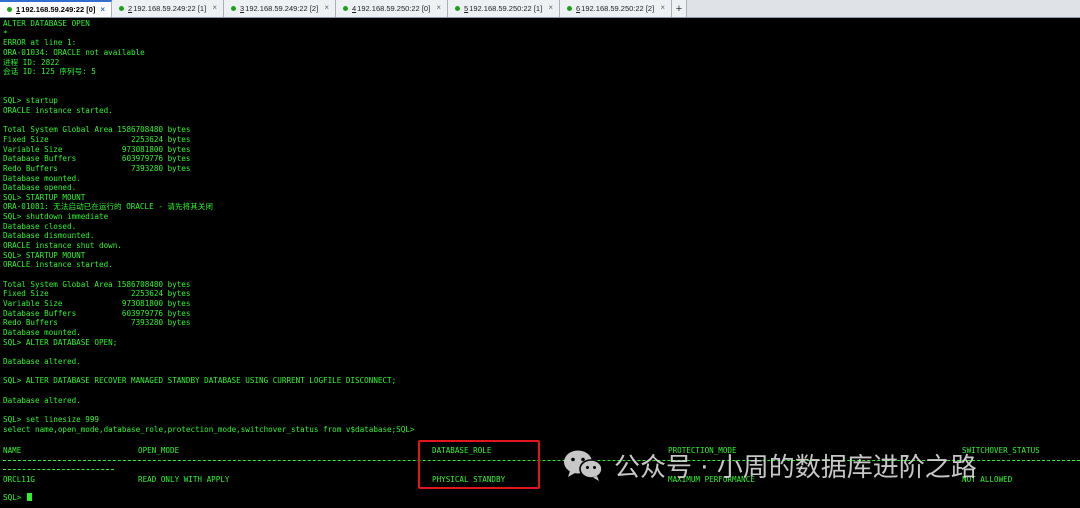 Image resolution: width=1080 pixels, height=508 pixels. What do you see at coordinates (56, 217) in the screenshot?
I see `terminal-line: SQL> shutdown immediate` at bounding box center [56, 217].